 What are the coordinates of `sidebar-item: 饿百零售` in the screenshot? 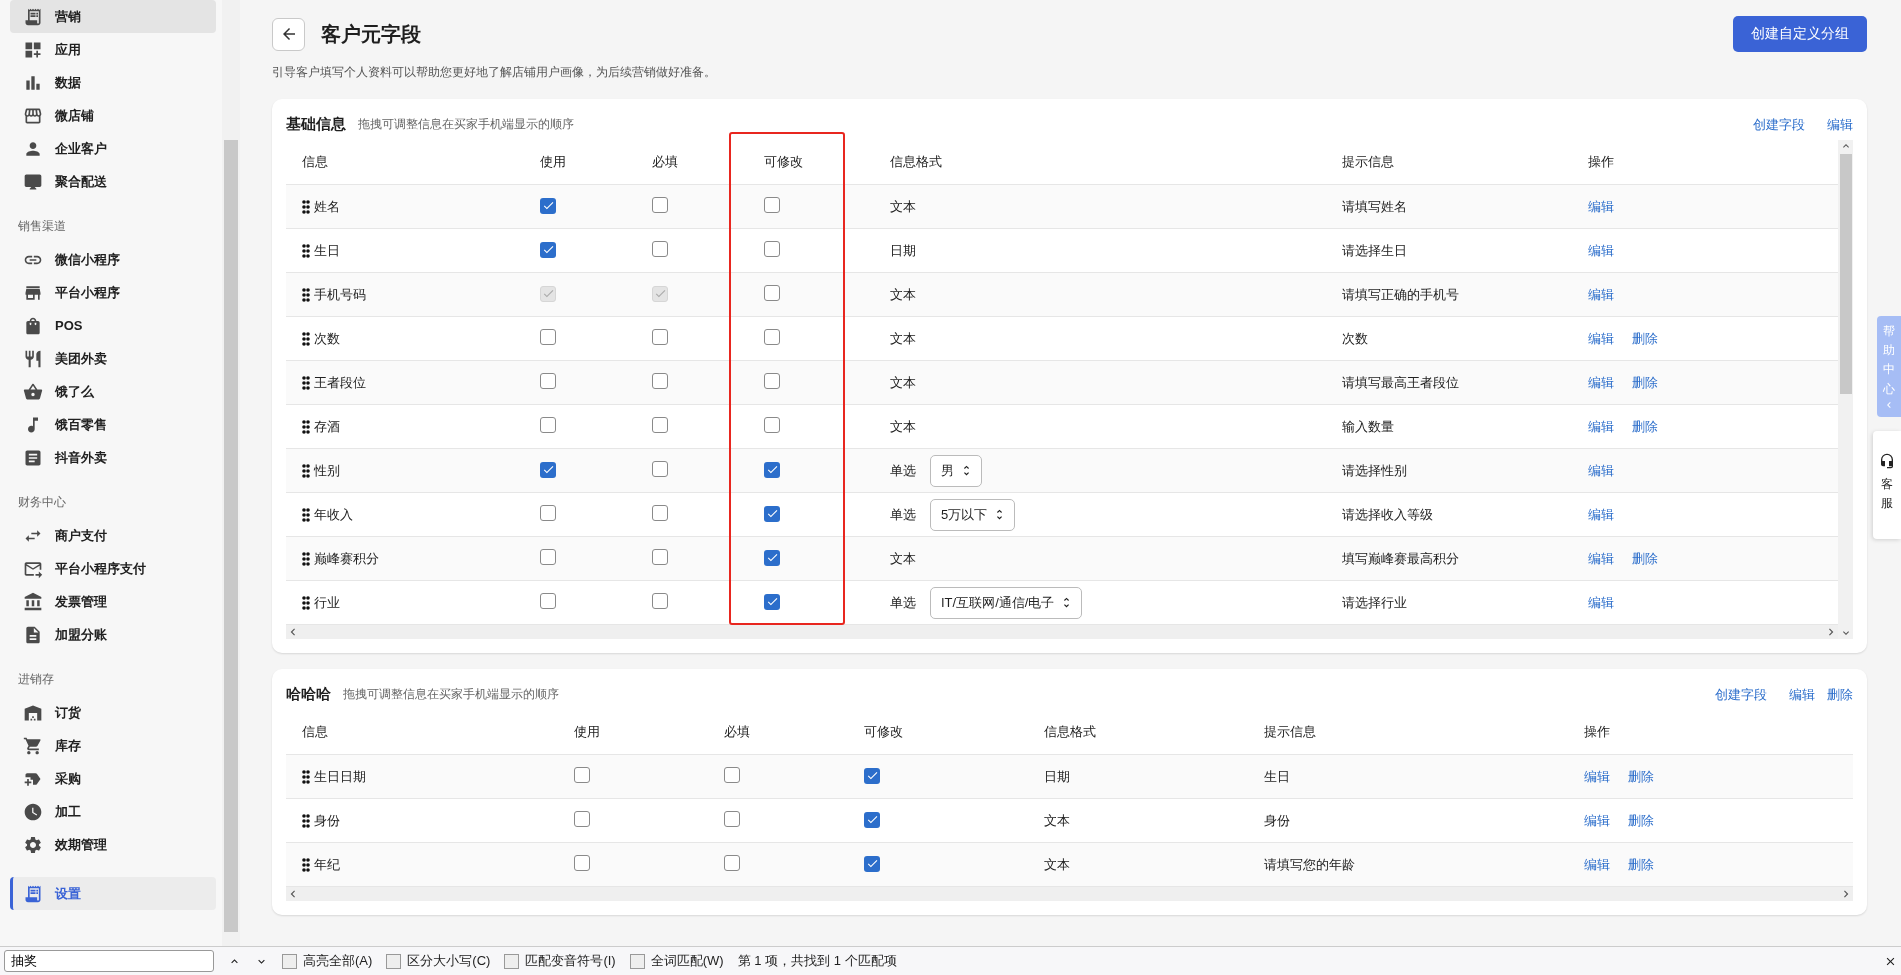 It's located at (113, 424).